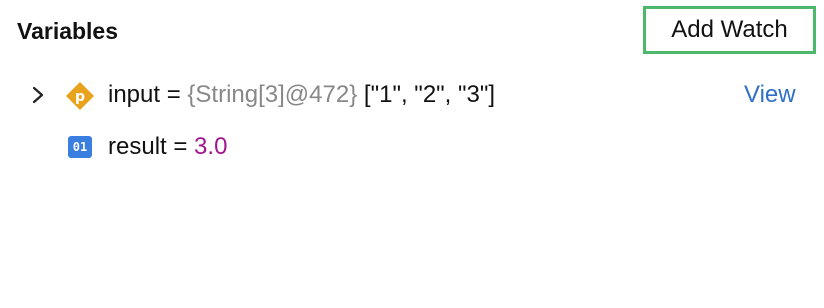  I want to click on variable-name: input, so click(134, 94).